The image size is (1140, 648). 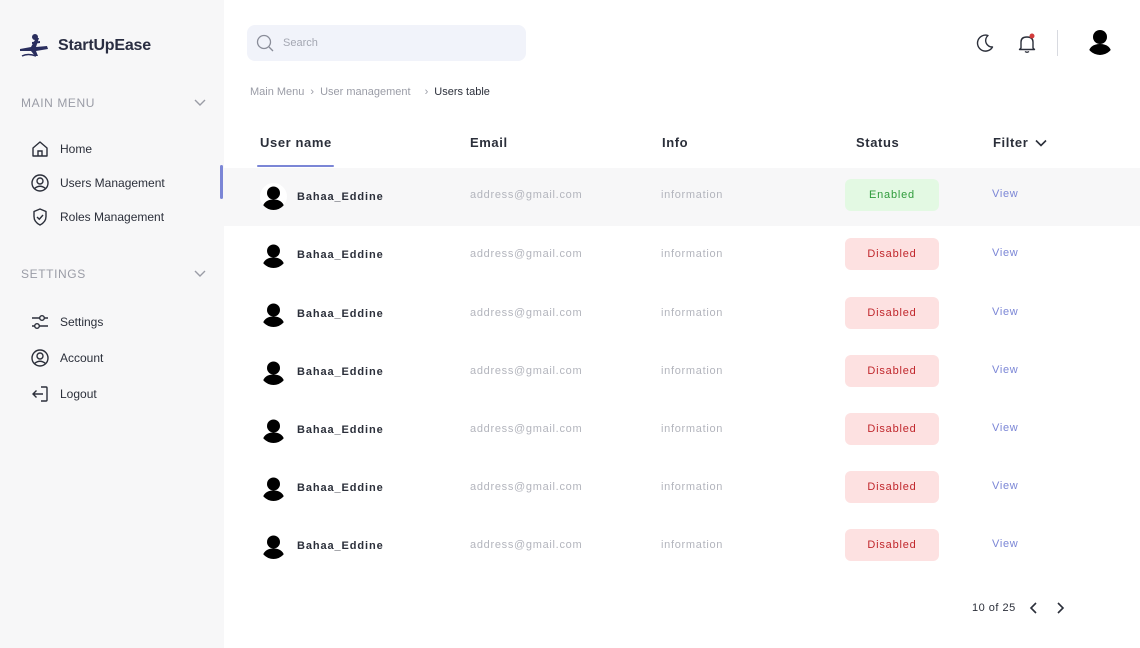 What do you see at coordinates (312, 92) in the screenshot?
I see `chevron-right-icon: ›` at bounding box center [312, 92].